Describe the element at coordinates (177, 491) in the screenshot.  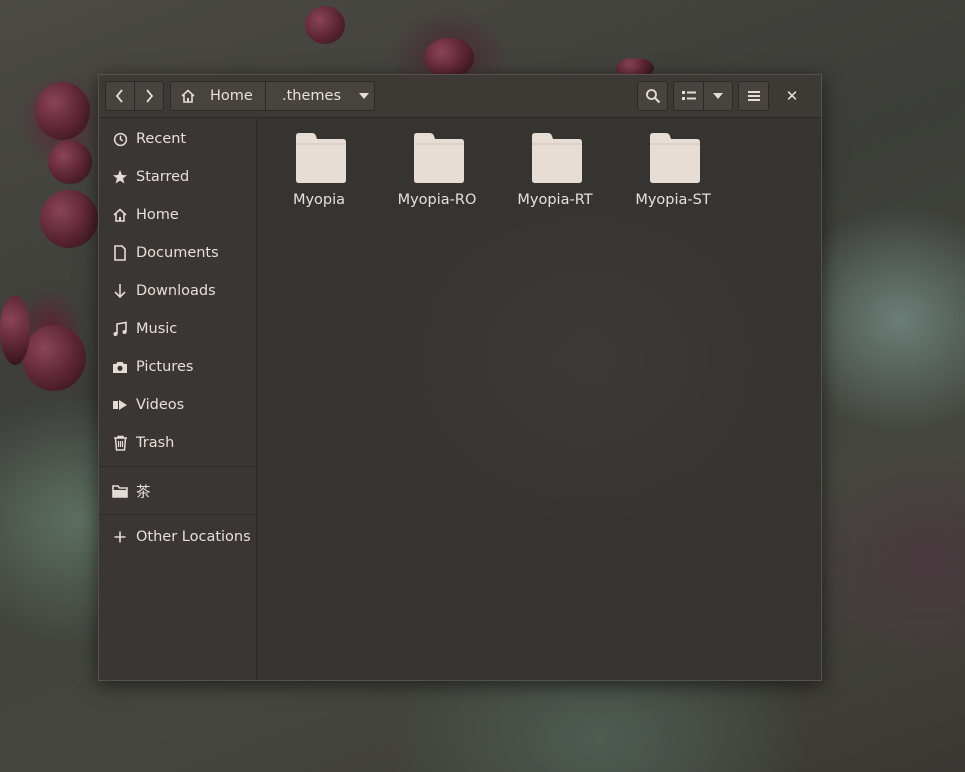
I see `sidebar-item-bookmark: 茶` at that location.